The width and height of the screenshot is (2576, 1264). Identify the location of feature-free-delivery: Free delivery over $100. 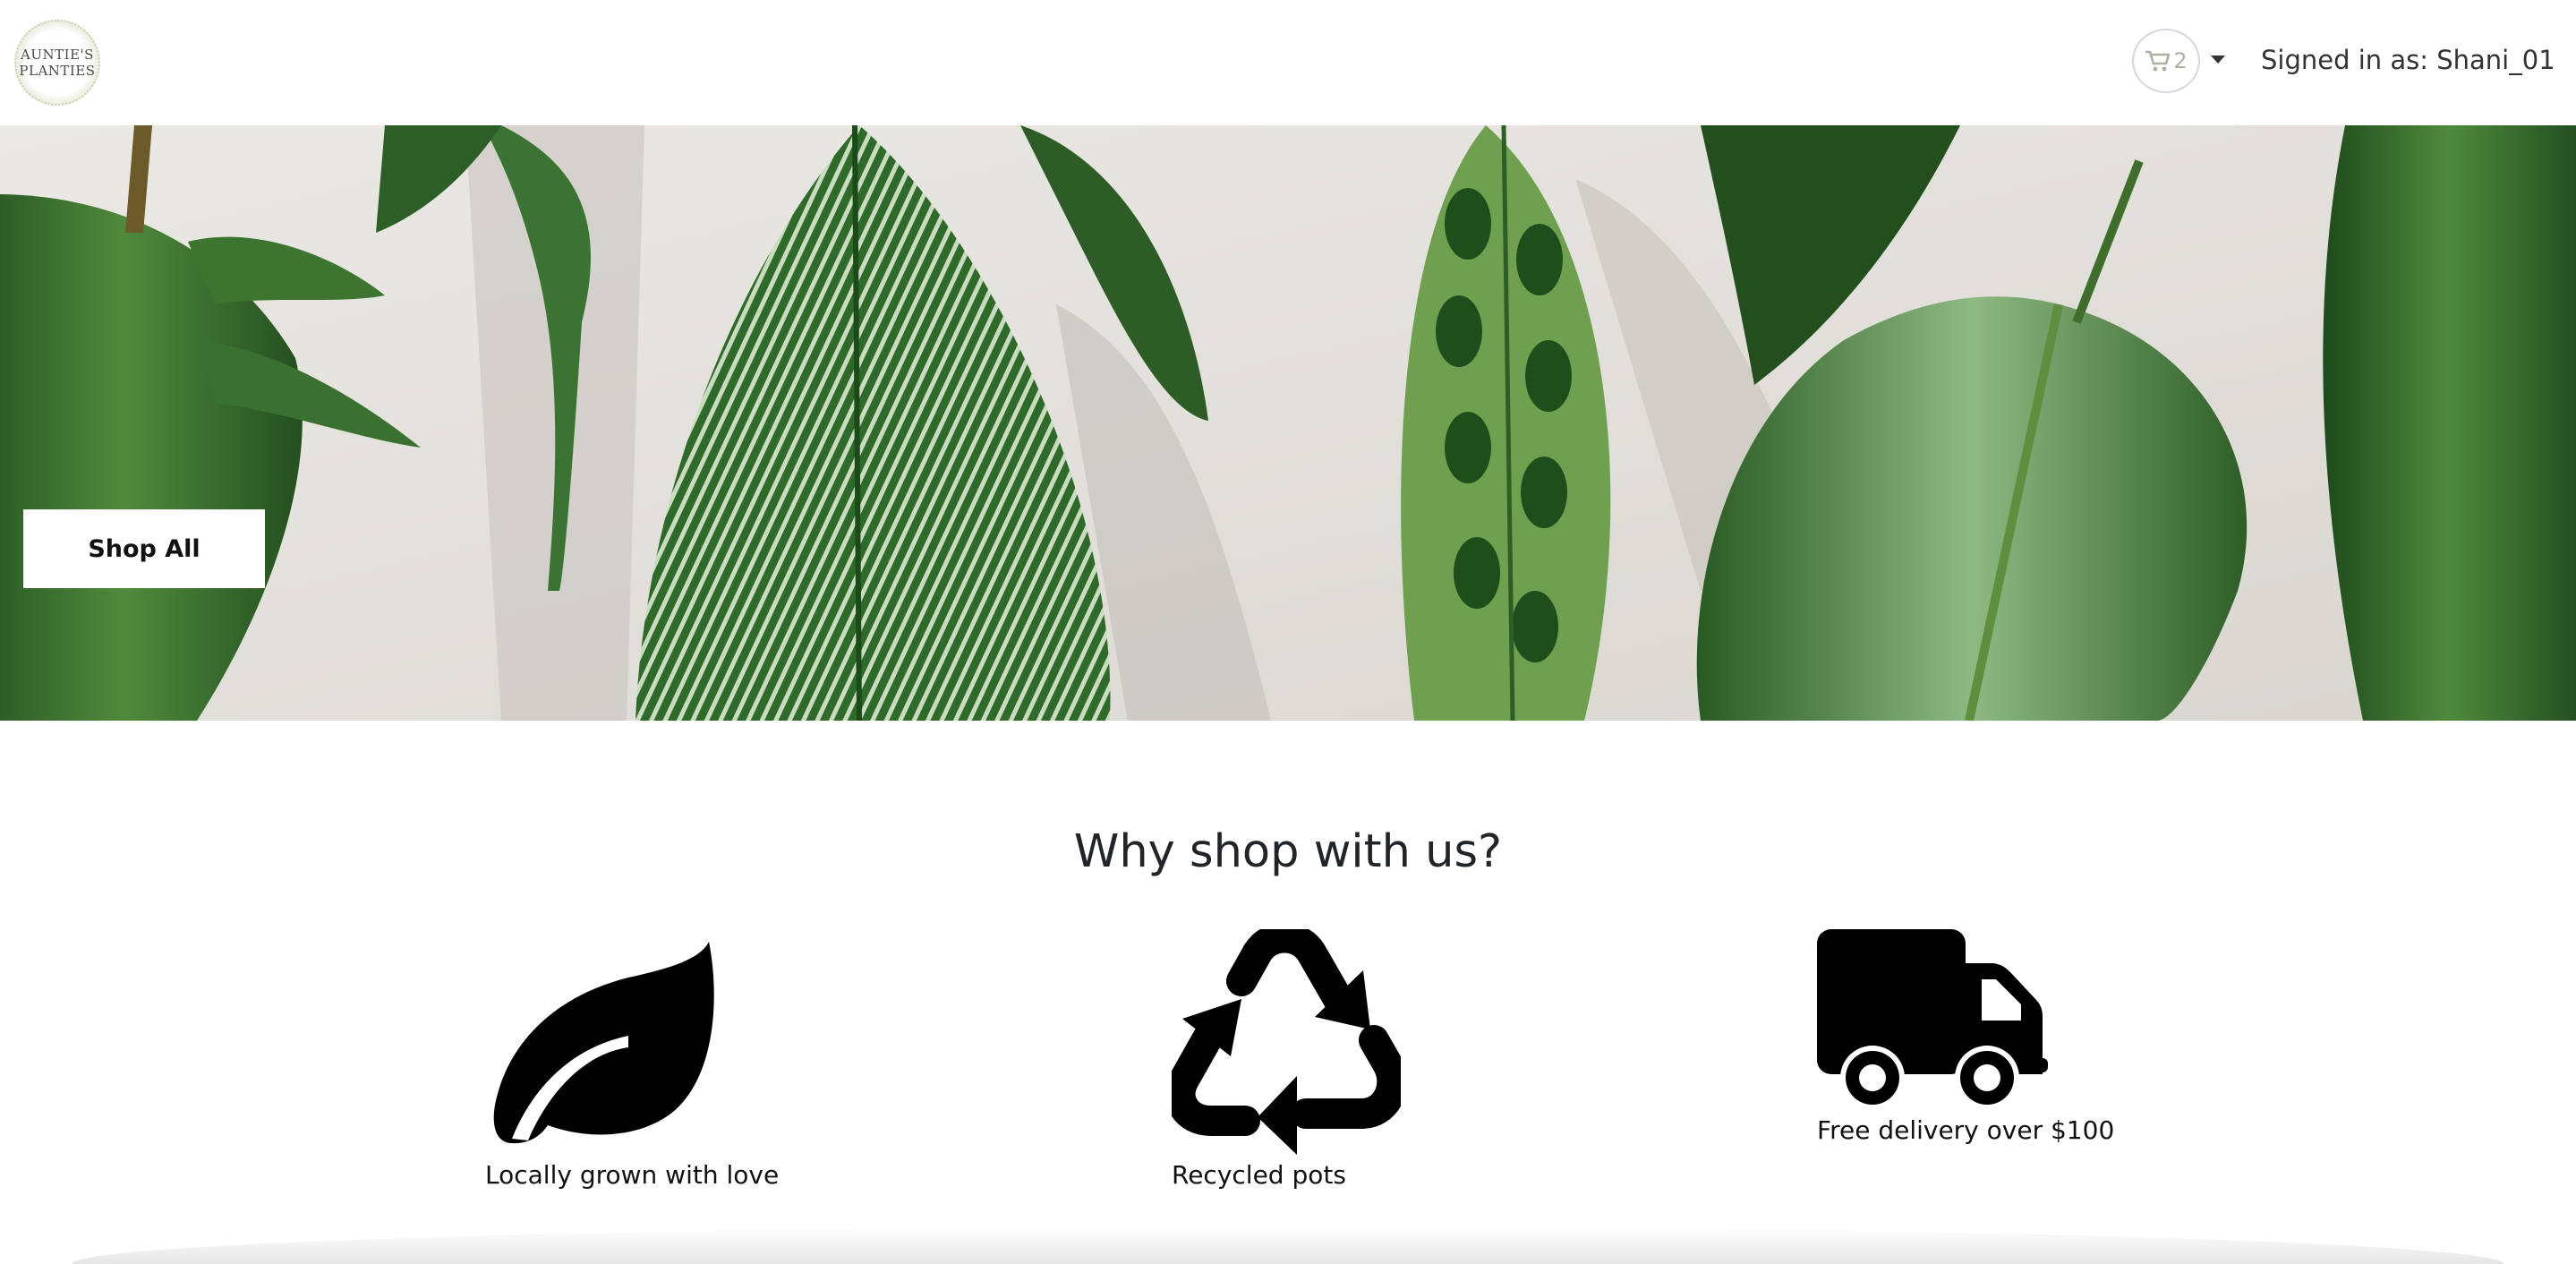
(1965, 1036).